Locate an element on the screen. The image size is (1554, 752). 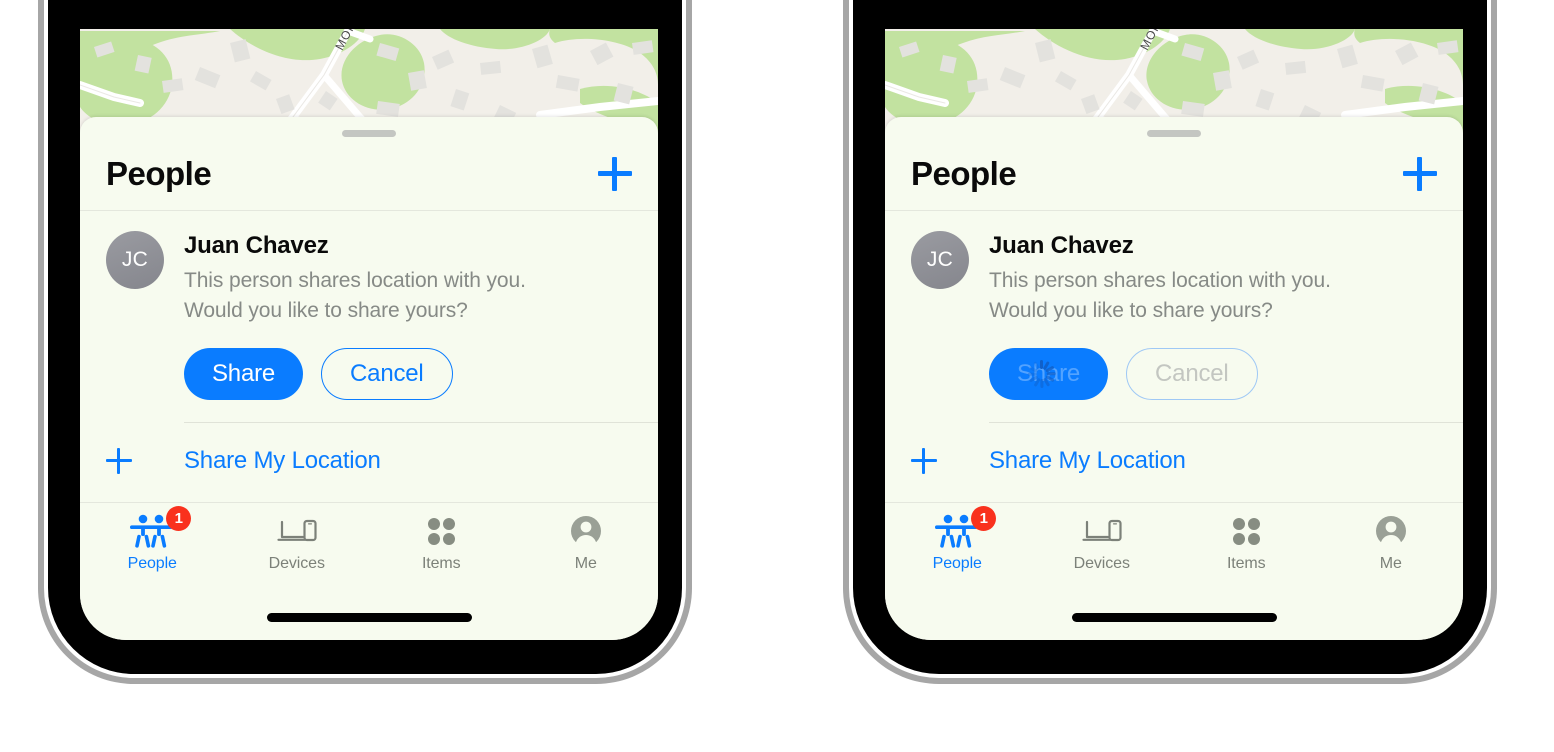
share-button-label: Share is located at coordinates (244, 373).